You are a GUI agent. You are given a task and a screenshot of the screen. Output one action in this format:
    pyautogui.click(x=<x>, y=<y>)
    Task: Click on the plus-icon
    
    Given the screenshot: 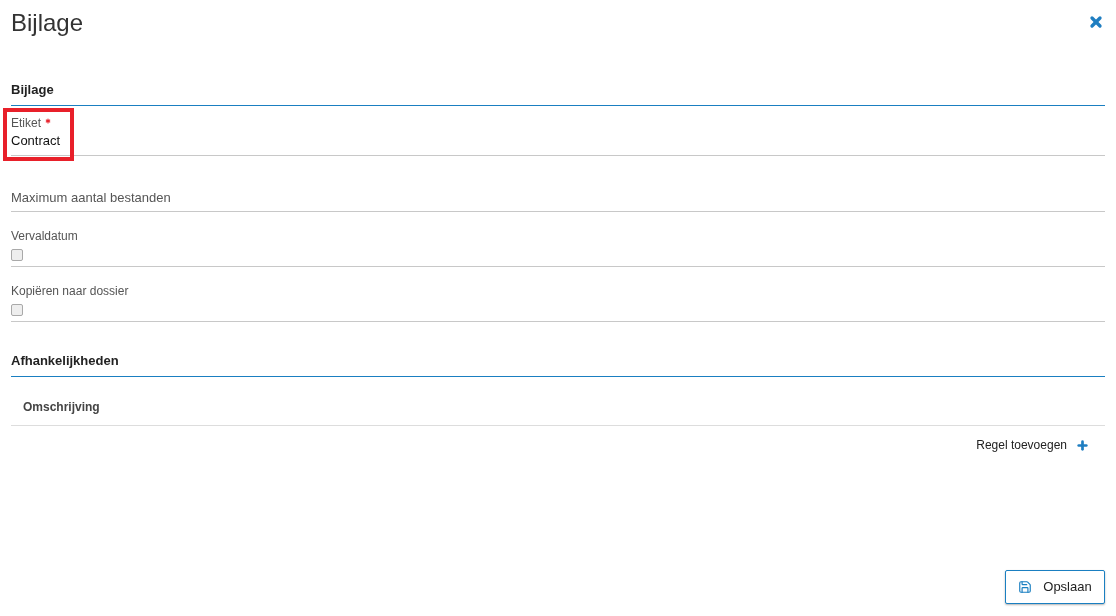 What is the action you would take?
    pyautogui.click(x=1082, y=445)
    